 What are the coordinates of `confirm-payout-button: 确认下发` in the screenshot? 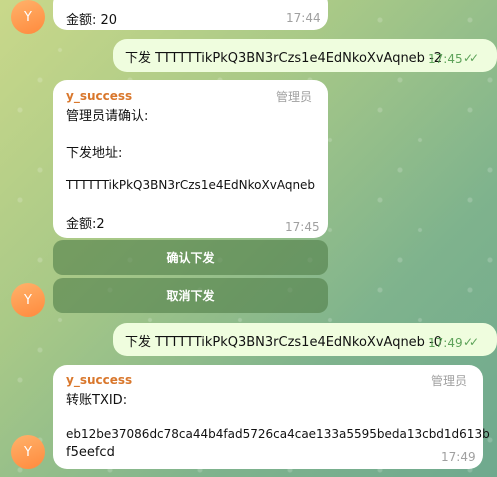 It's located at (190, 257).